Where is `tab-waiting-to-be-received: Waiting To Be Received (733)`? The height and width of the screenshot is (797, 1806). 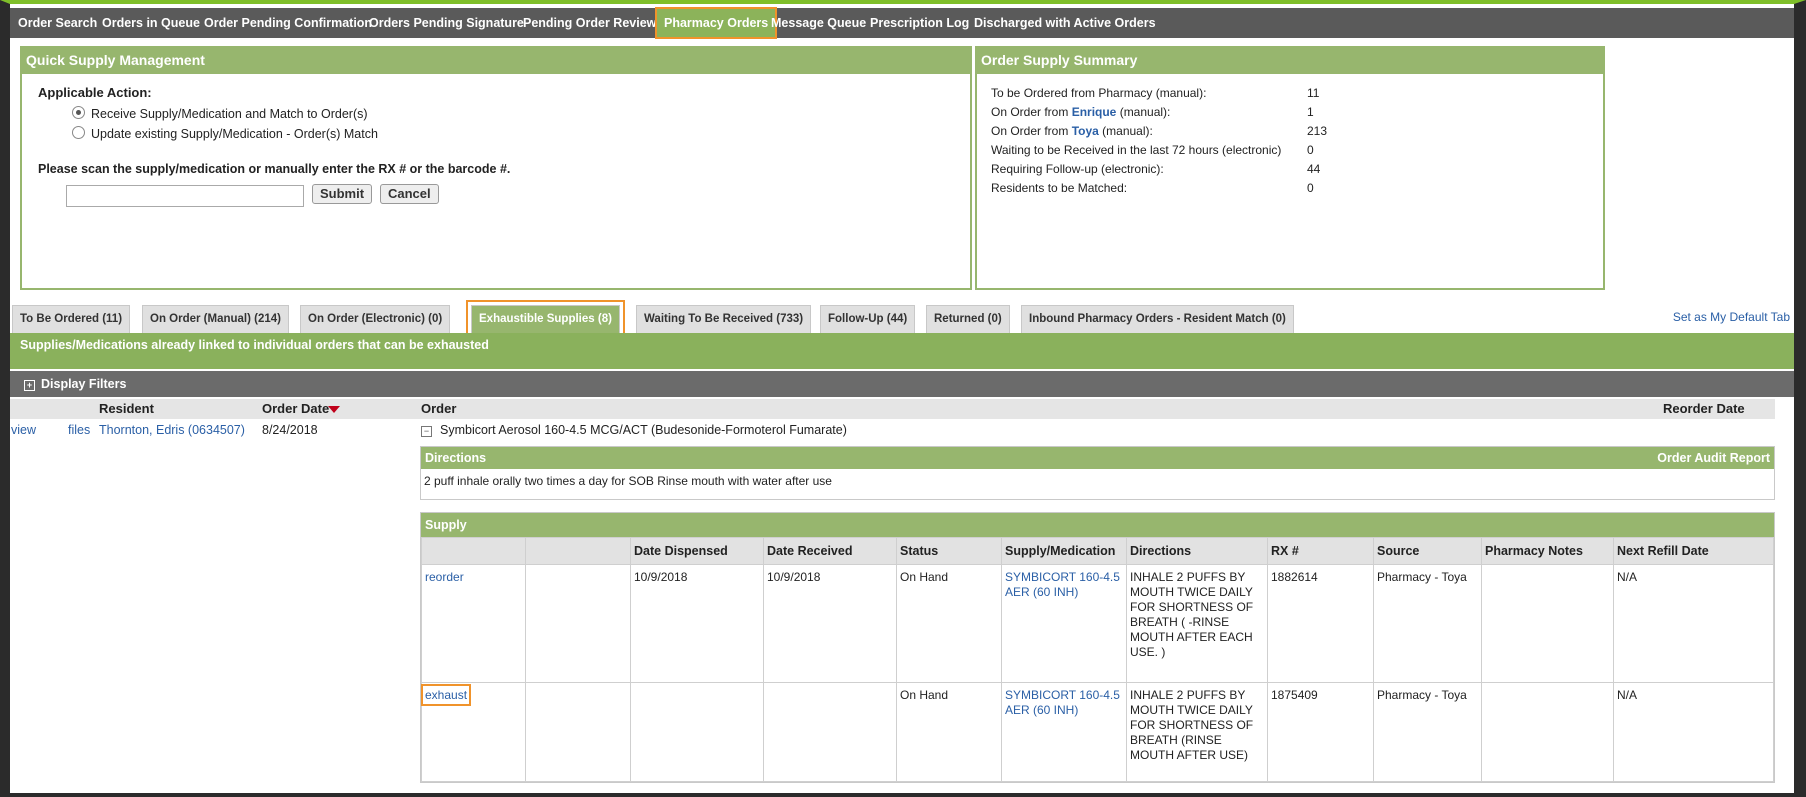
tab-waiting-to-be-received: Waiting To Be Received (733) is located at coordinates (724, 319).